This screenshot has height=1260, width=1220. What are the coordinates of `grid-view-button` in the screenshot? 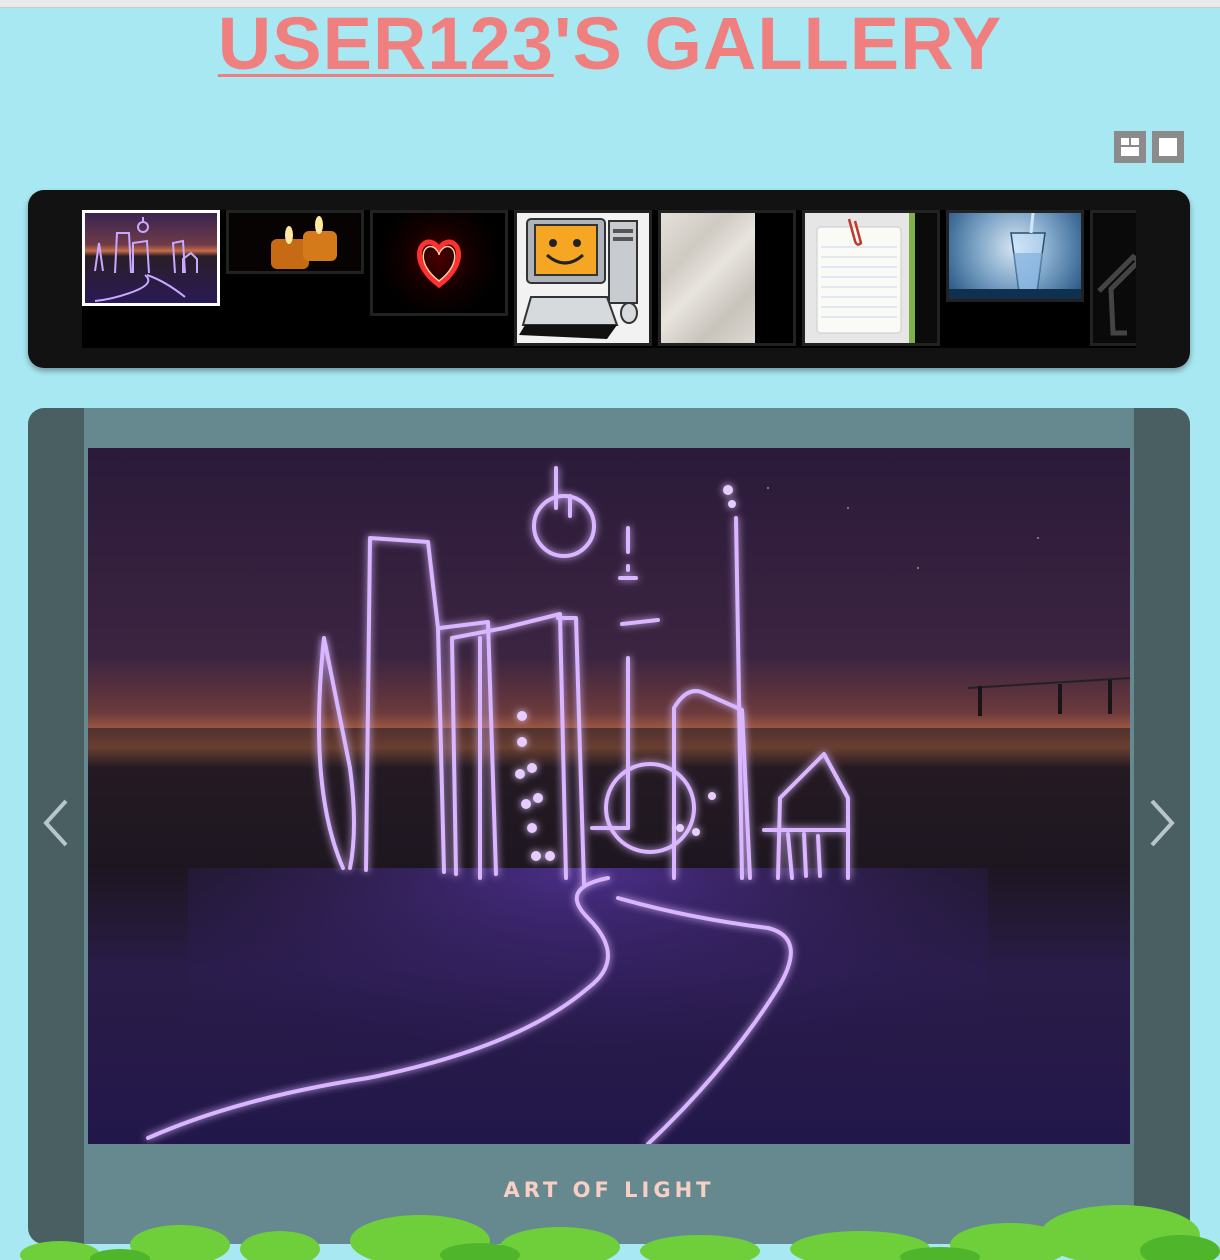 It's located at (1130, 147).